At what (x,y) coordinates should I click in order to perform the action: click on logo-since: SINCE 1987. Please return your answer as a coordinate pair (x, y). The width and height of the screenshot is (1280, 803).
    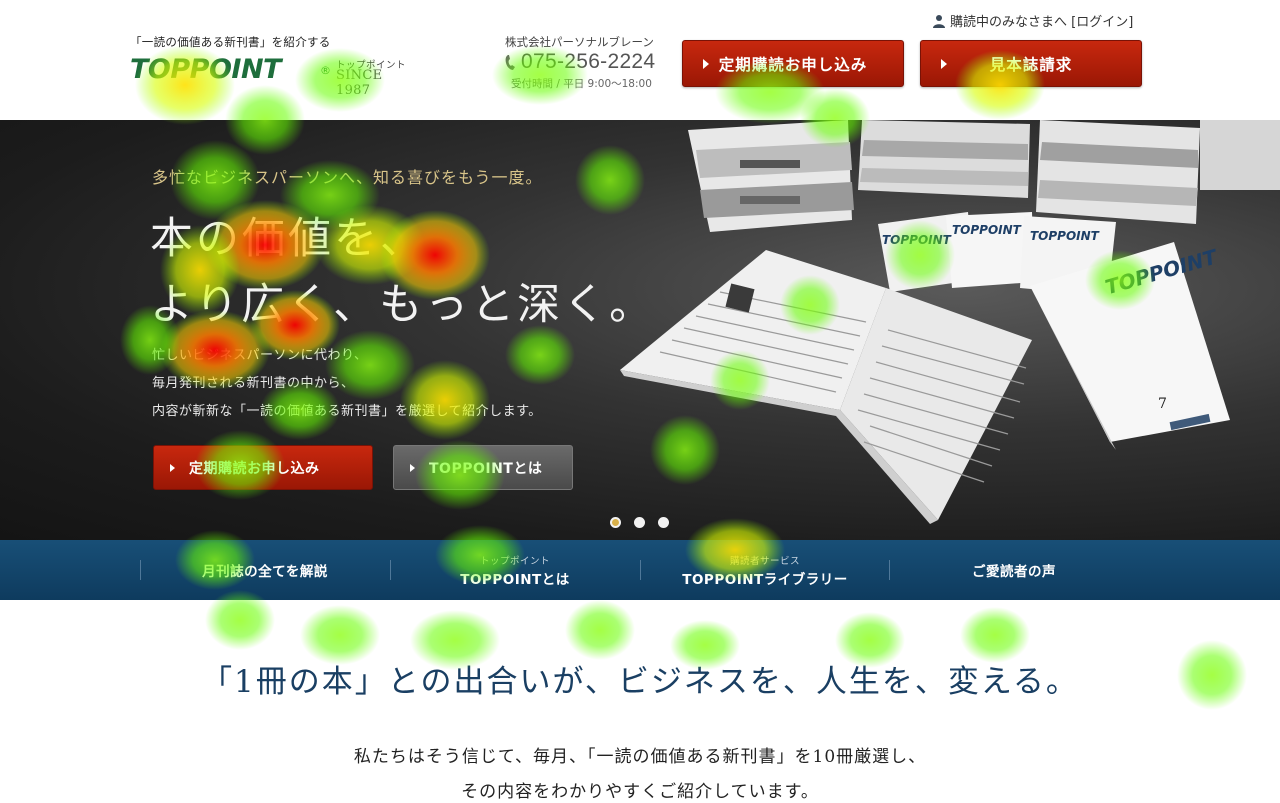
    Looking at the image, I should click on (359, 83).